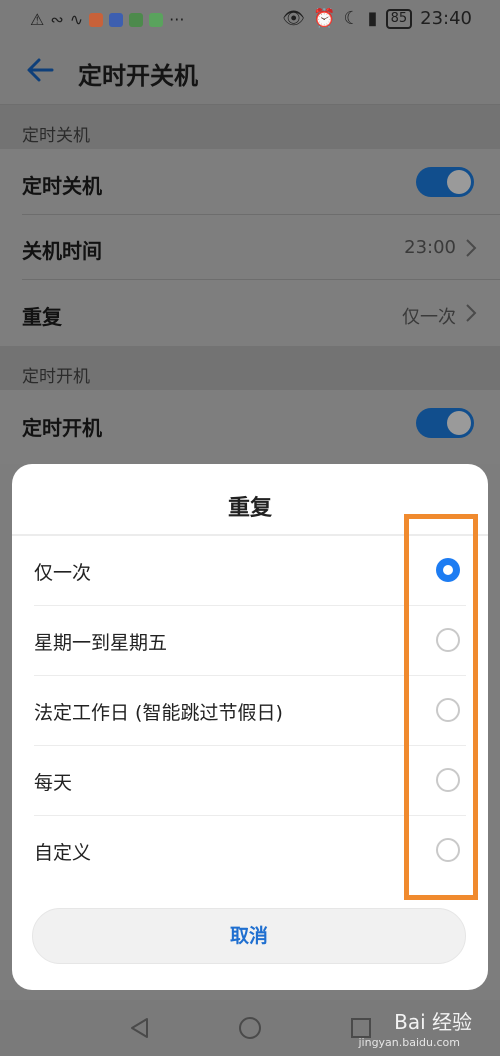  Describe the element at coordinates (250, 313) in the screenshot. I see `row-off-repeat: 重复 仅一次` at that location.